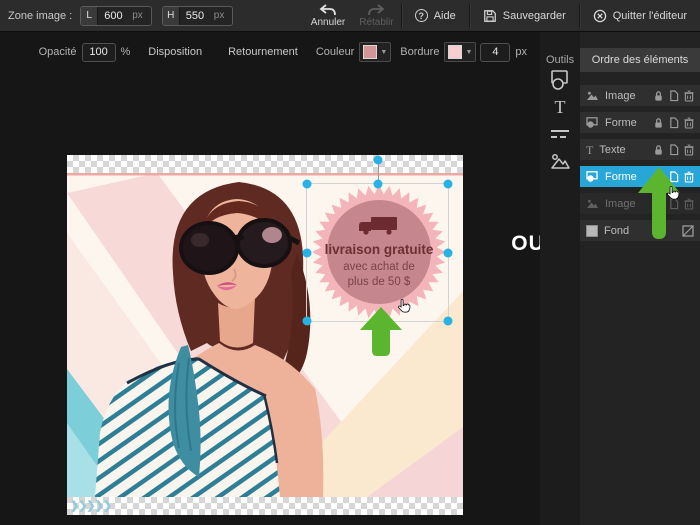 This screenshot has width=700, height=525. What do you see at coordinates (377, 184) in the screenshot?
I see `resize-handle-top` at bounding box center [377, 184].